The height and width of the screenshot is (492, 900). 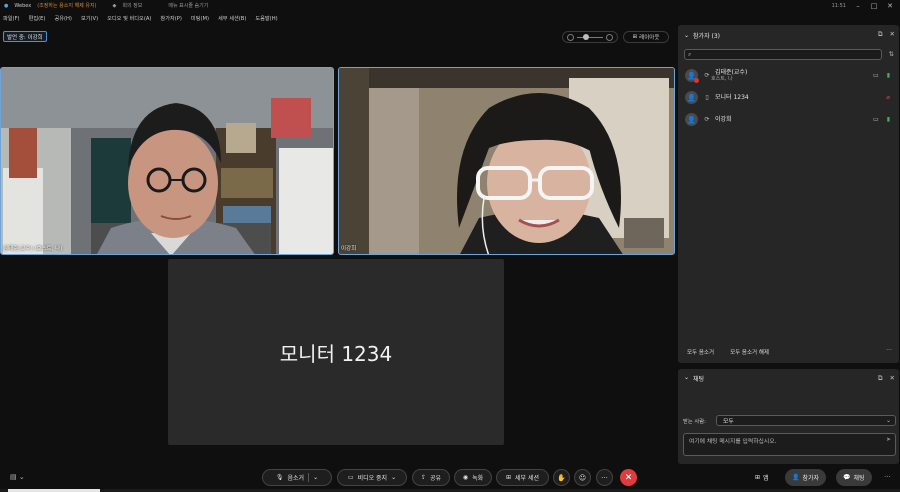 I want to click on zoom-handle, so click(x=586, y=36).